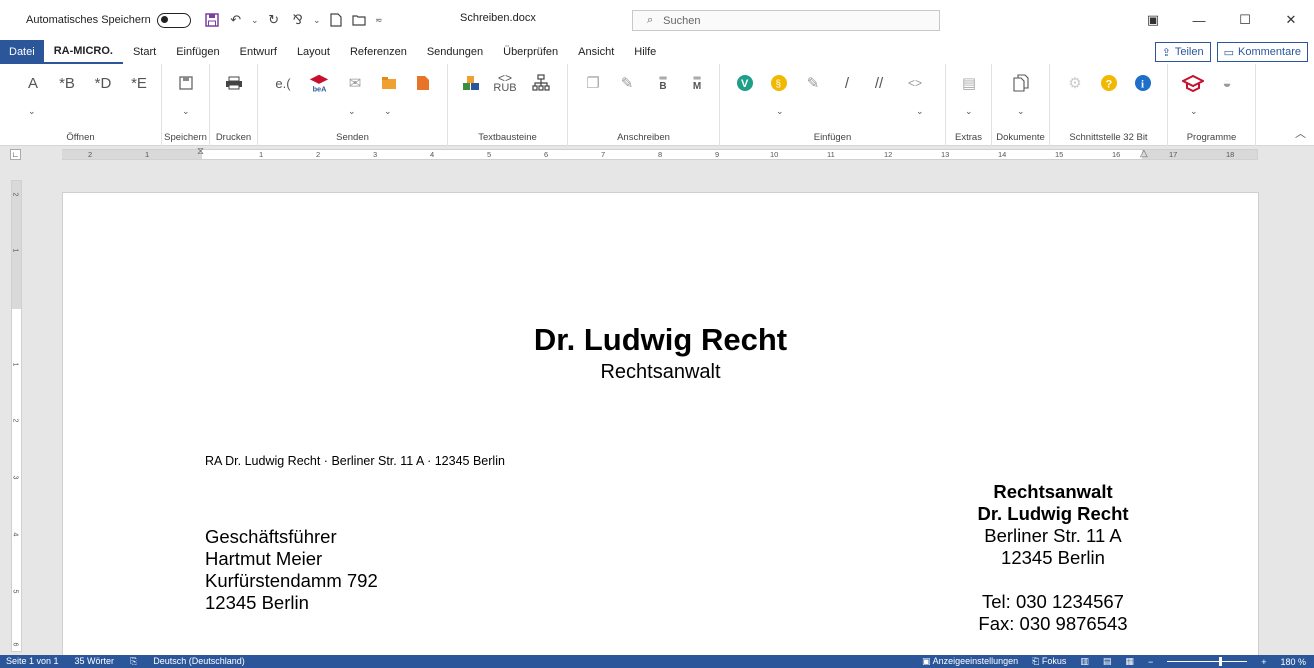 Image resolution: width=1314 pixels, height=668 pixels. I want to click on folder-send-icon, so click(389, 83).